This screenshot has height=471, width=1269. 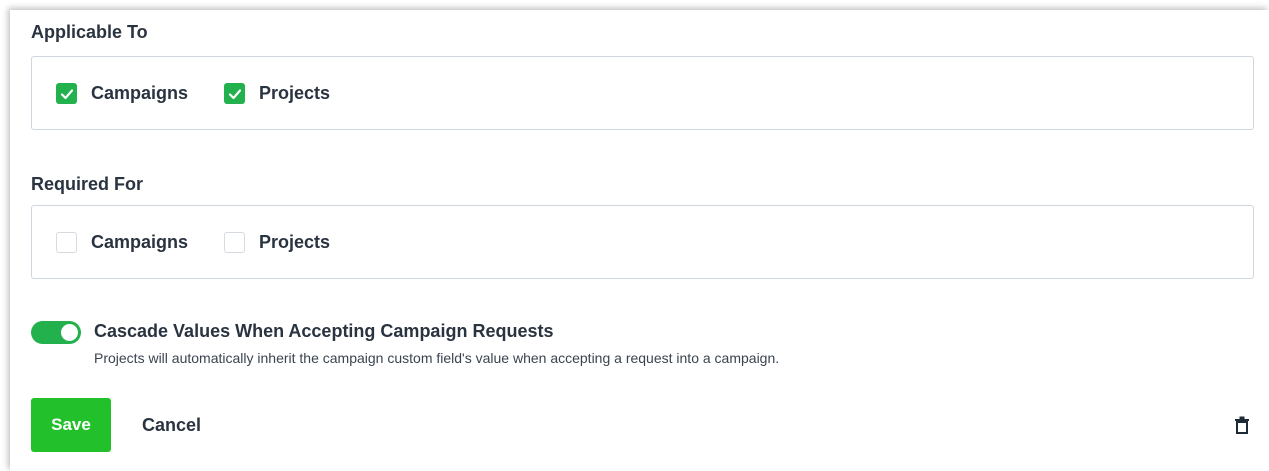 What do you see at coordinates (87, 184) in the screenshot?
I see `required-for-label: Required For` at bounding box center [87, 184].